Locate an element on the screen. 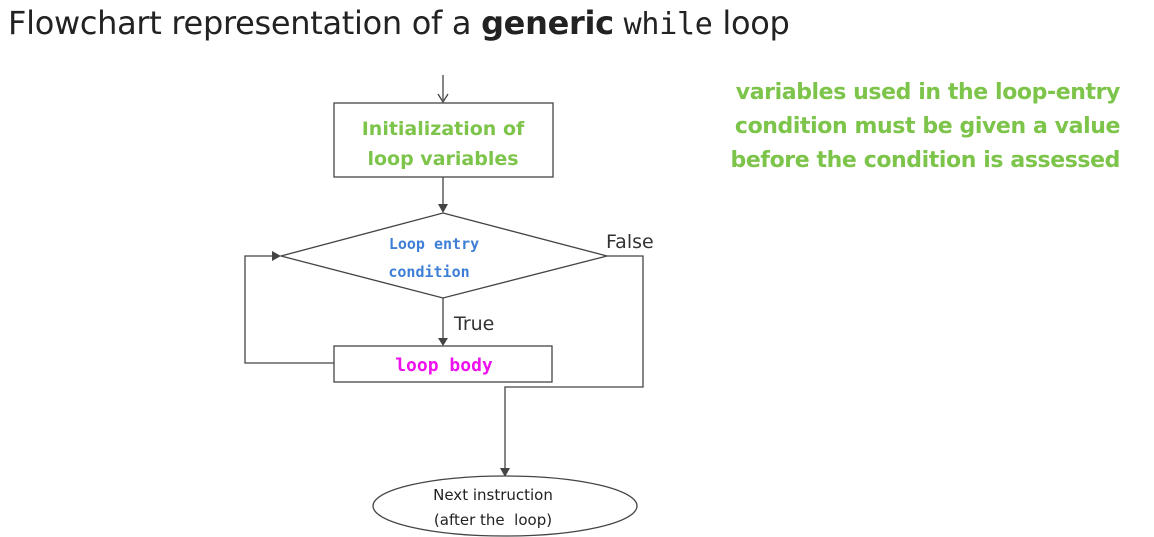 The height and width of the screenshot is (537, 1154). condition-line-2: condition is located at coordinates (428, 272).